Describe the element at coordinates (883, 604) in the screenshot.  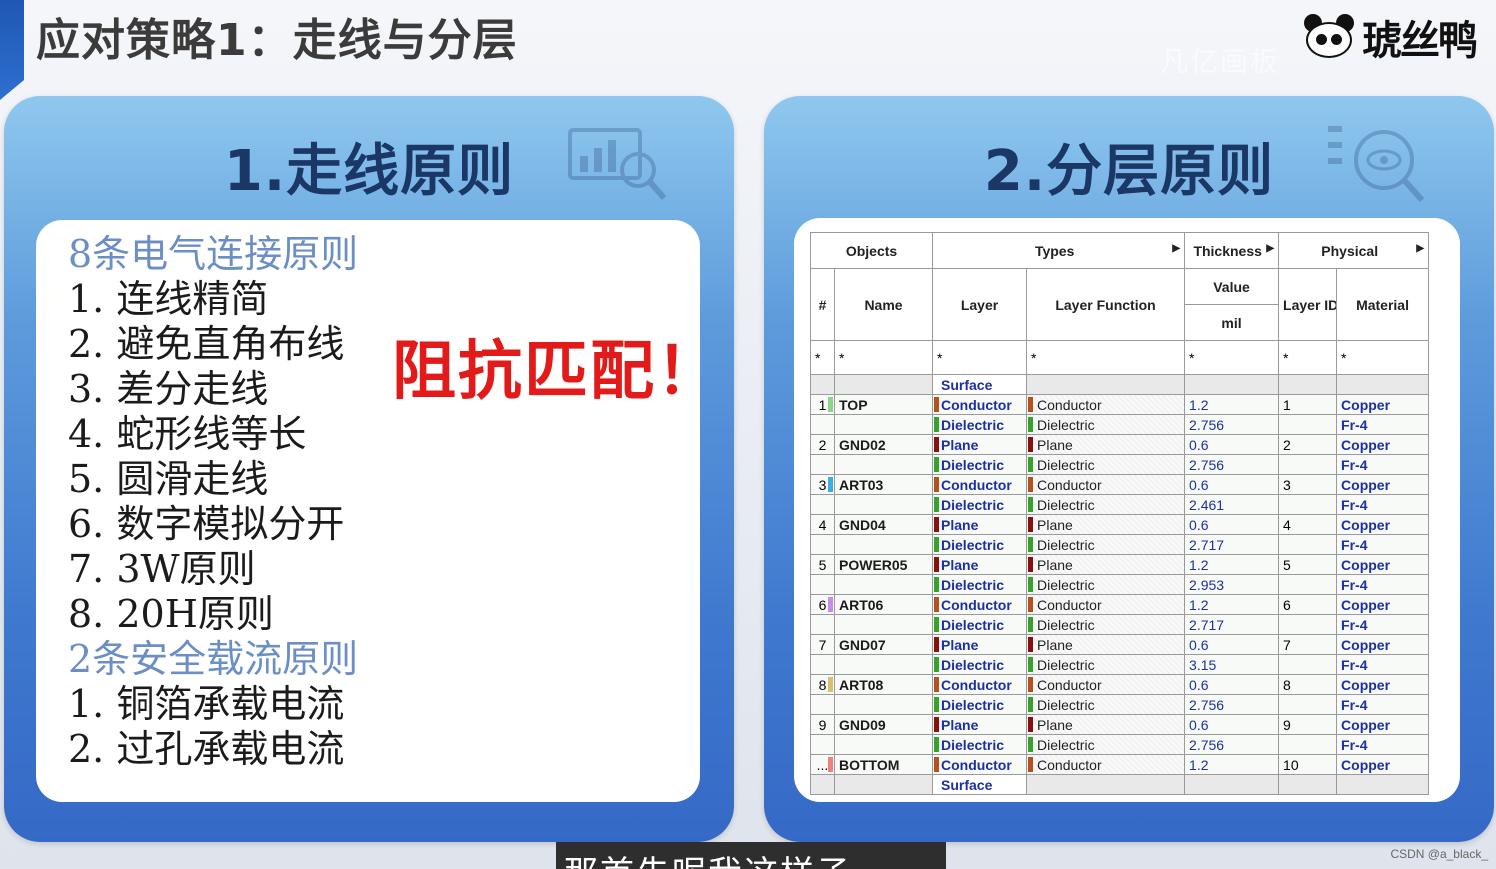
I see `layer-name: ART06` at that location.